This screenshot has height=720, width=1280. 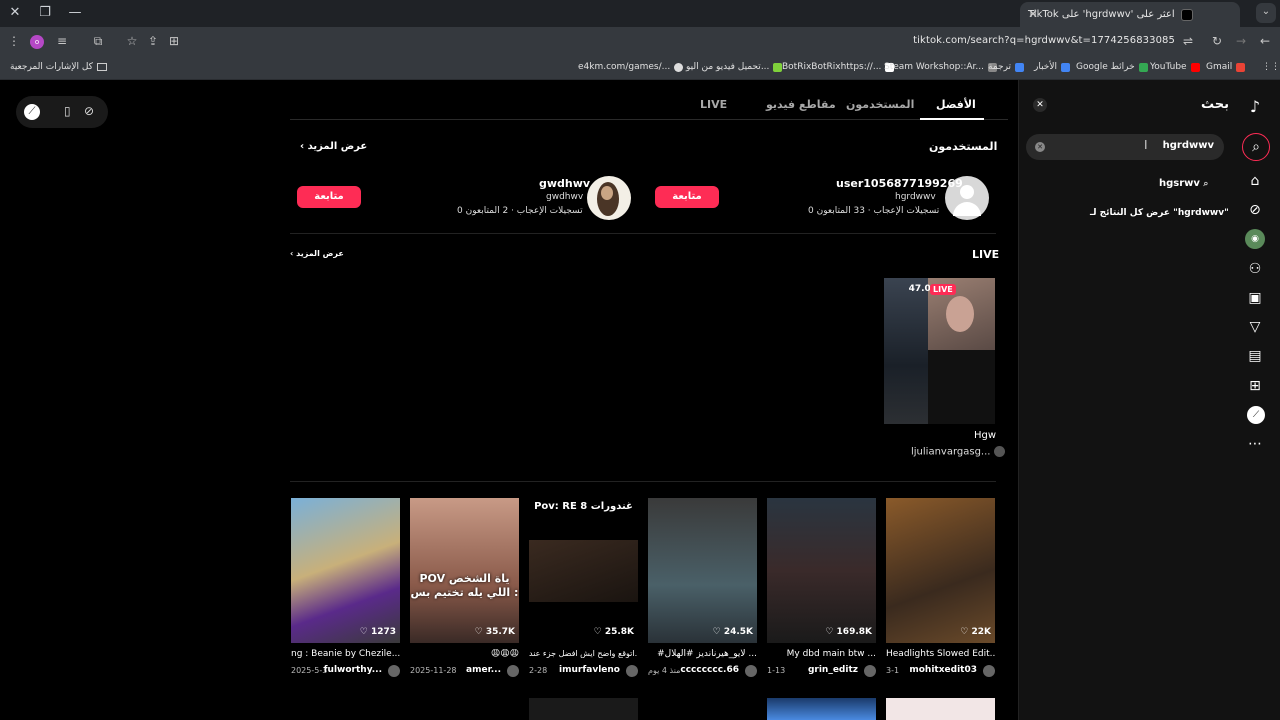 I want to click on reload-icon: ↻, so click(x=1217, y=41).